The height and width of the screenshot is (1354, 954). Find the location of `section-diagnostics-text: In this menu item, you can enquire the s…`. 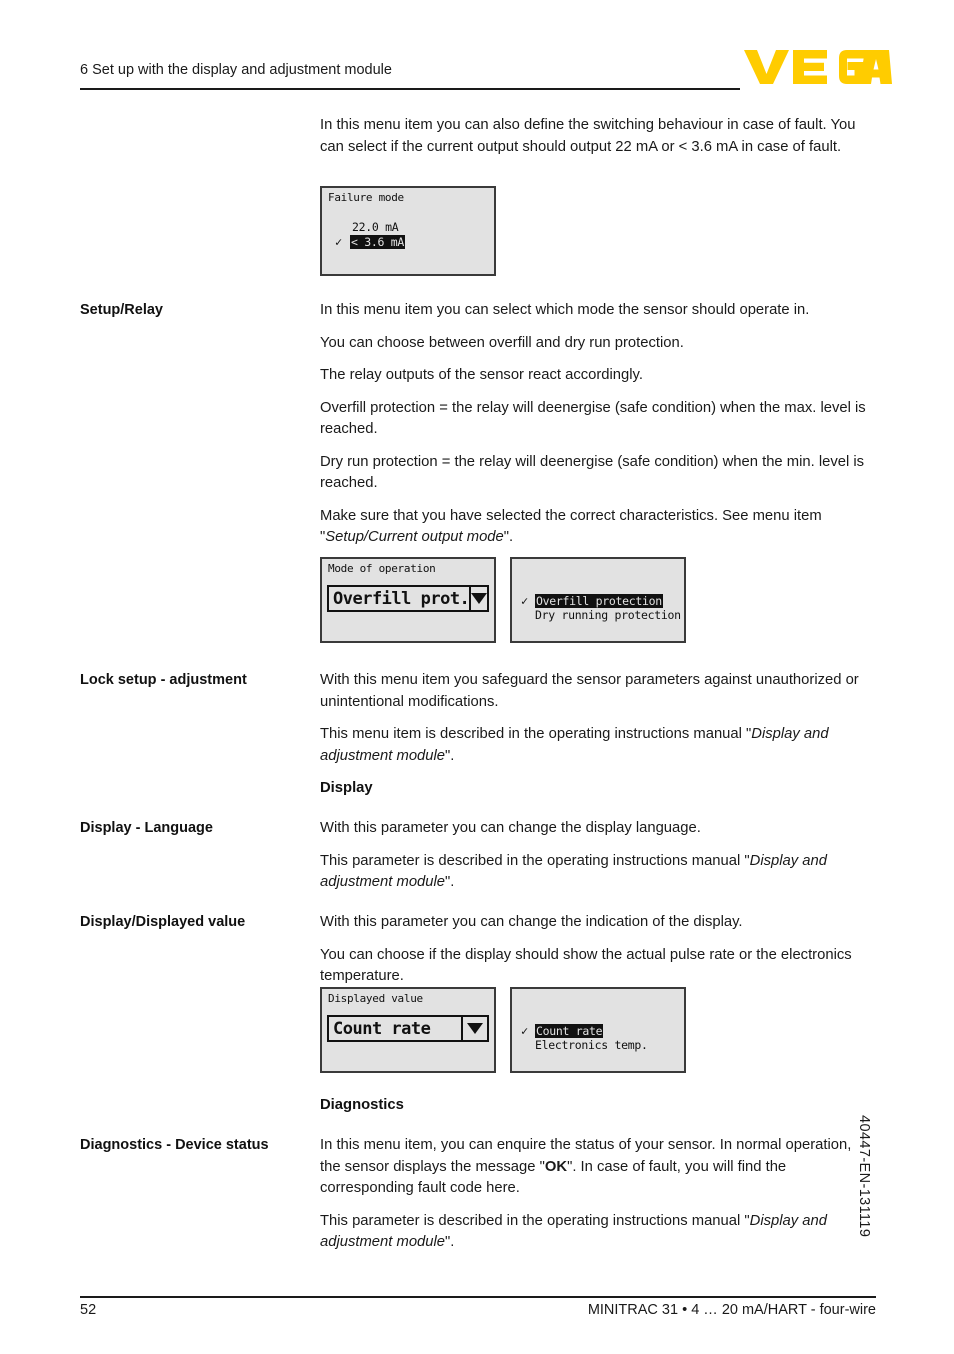

section-diagnostics-text: In this menu item, you can enquire the s… is located at coordinates (598, 1194).